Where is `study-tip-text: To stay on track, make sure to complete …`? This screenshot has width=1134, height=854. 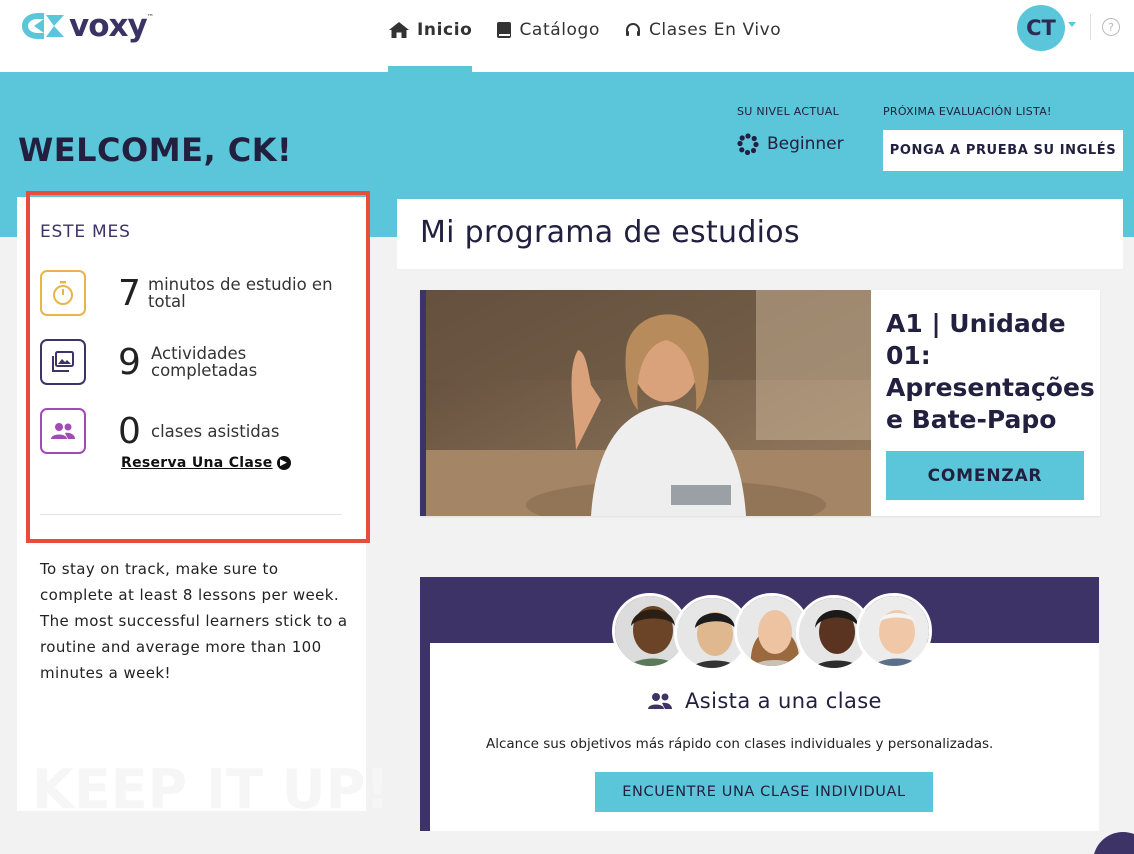
study-tip-text: To stay on track, make sure to complete … is located at coordinates (194, 621).